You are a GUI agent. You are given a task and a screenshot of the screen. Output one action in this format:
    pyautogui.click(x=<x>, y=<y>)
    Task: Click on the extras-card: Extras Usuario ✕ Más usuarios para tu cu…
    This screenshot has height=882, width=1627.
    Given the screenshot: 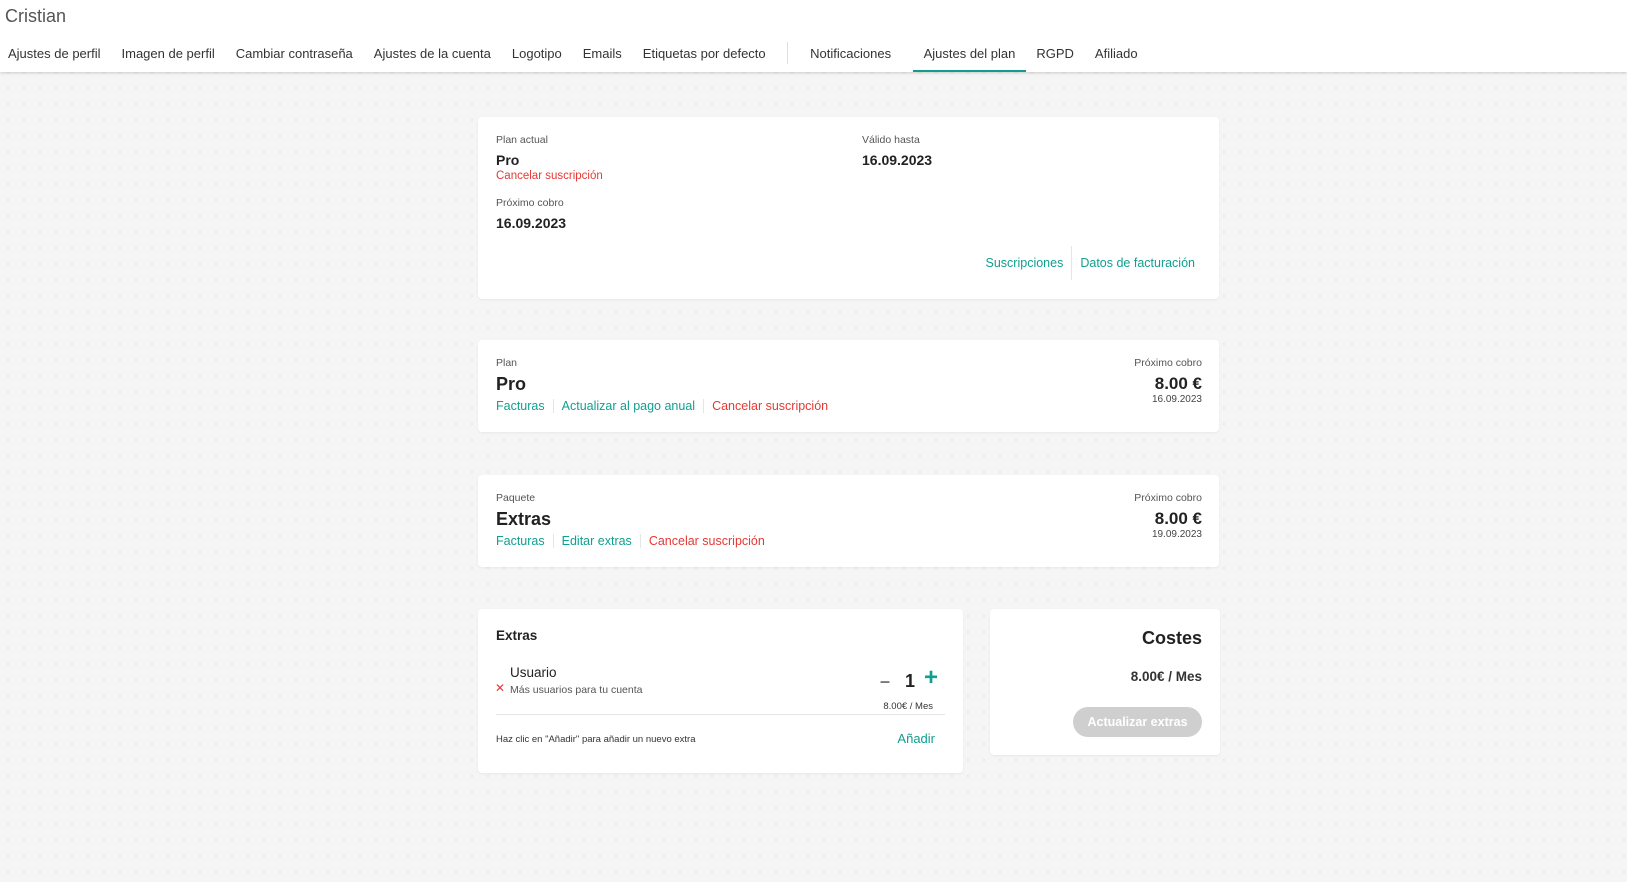 What is the action you would take?
    pyautogui.click(x=720, y=691)
    